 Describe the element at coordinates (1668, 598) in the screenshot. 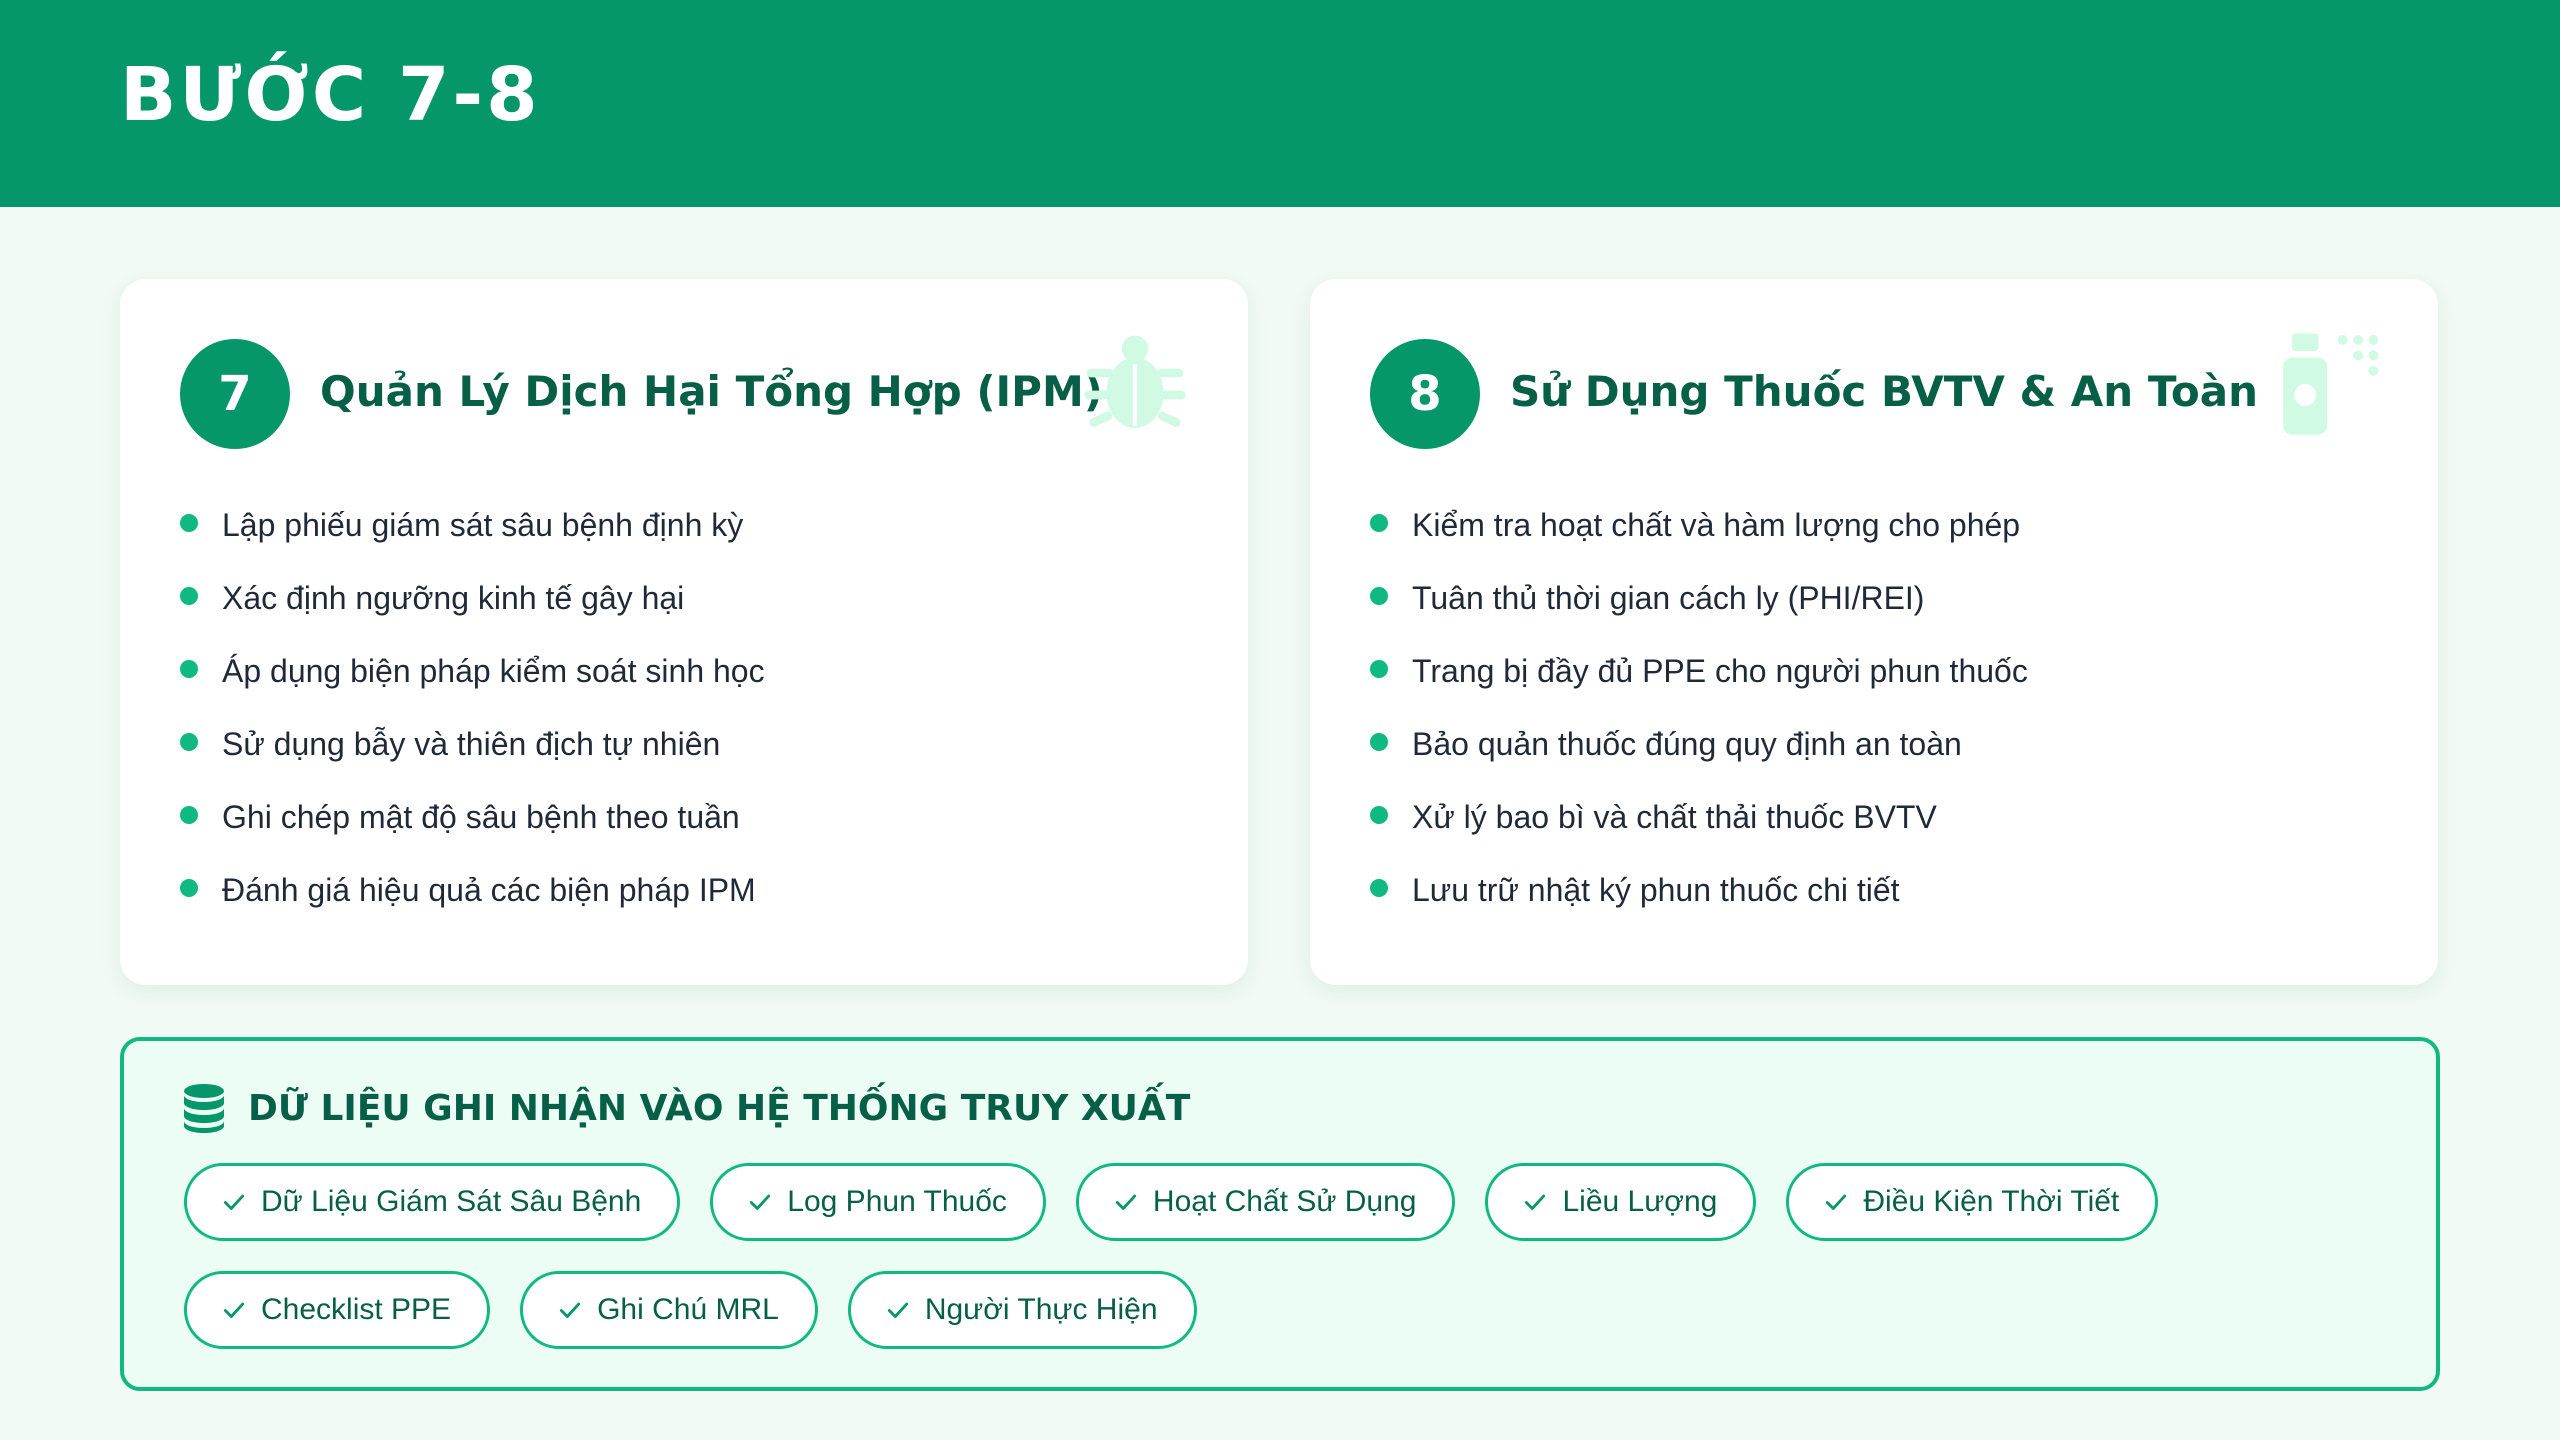

I see `list-item-text: Tuân thủ thời gian cách ly (PHI/REI)` at that location.